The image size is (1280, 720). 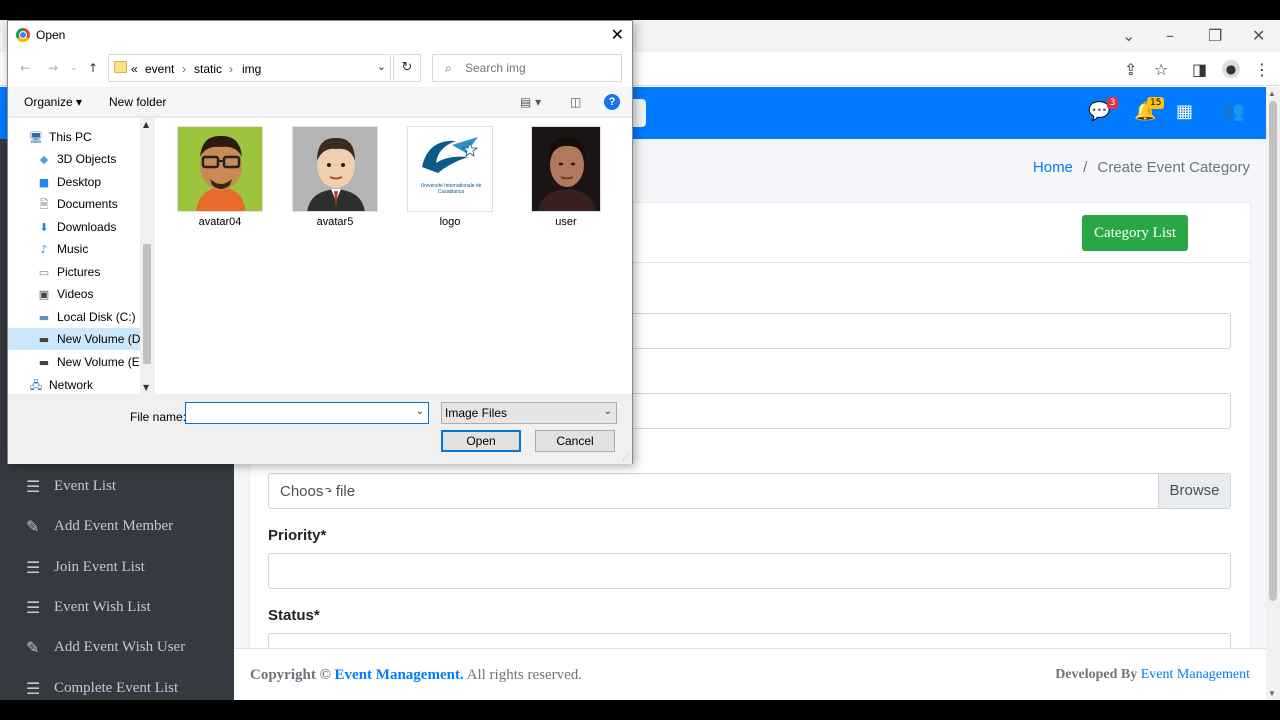 What do you see at coordinates (74, 159) in the screenshot?
I see `tree-item-3d-objects: ◆ 3D Objects` at bounding box center [74, 159].